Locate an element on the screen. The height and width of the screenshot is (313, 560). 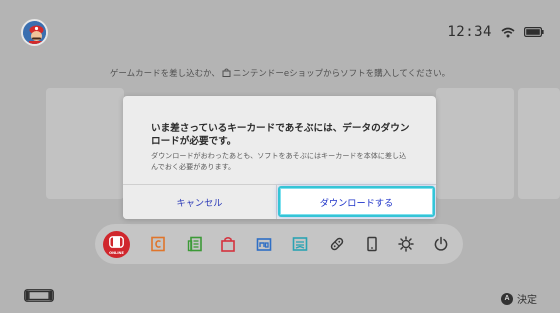
power-icon is located at coordinates (441, 243).